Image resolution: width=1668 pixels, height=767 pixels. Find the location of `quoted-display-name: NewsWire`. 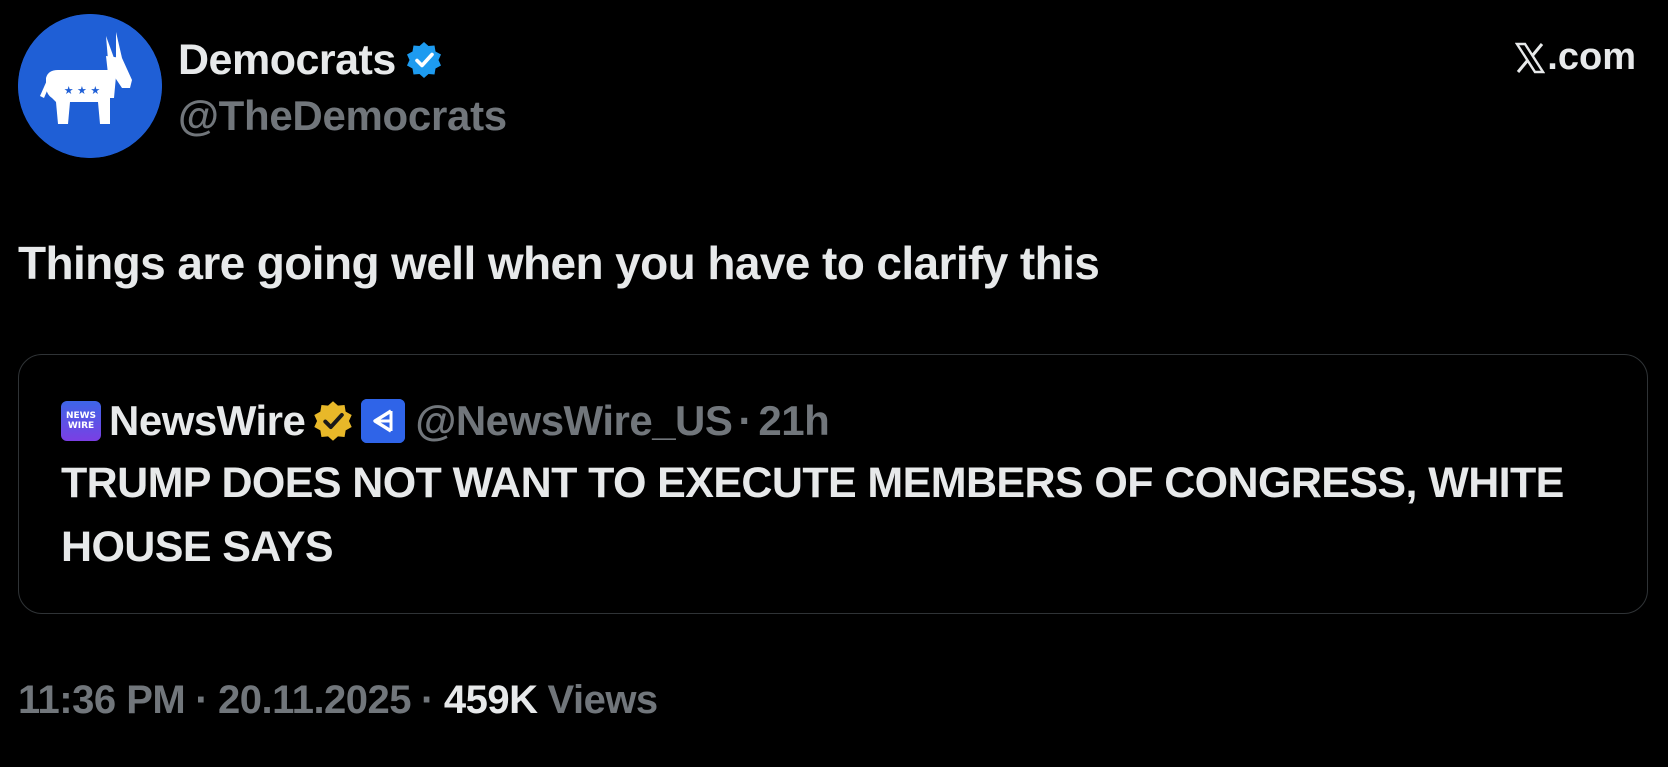

quoted-display-name: NewsWire is located at coordinates (207, 421).